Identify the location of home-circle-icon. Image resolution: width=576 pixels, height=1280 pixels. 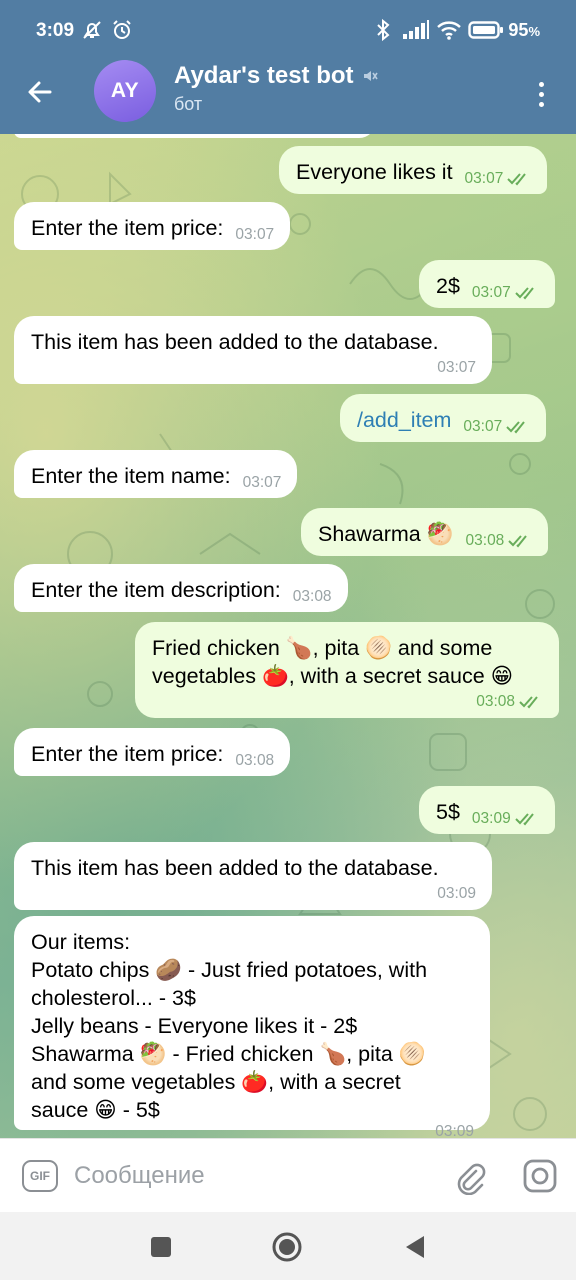
(287, 1247).